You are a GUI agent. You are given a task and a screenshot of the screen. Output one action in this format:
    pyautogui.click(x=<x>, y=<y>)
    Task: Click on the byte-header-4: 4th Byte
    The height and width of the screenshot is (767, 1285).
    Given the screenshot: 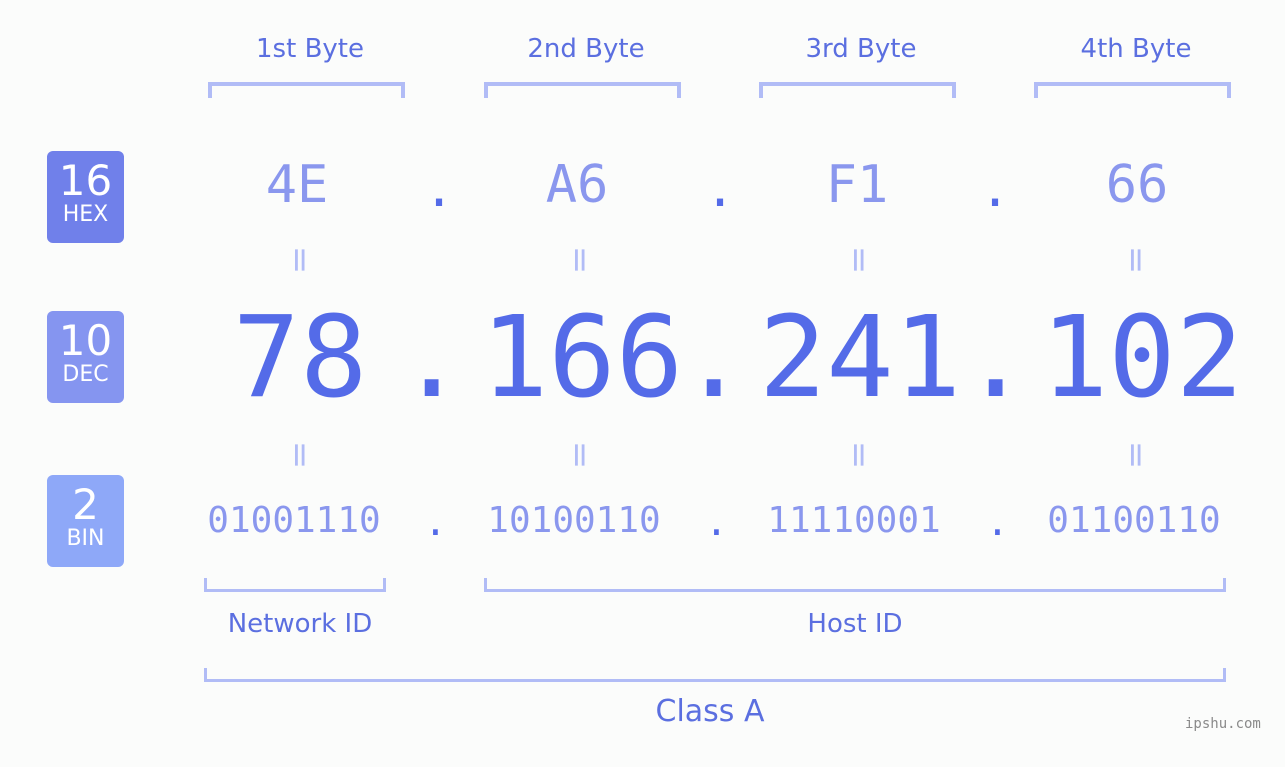 What is the action you would take?
    pyautogui.click(x=1136, y=49)
    